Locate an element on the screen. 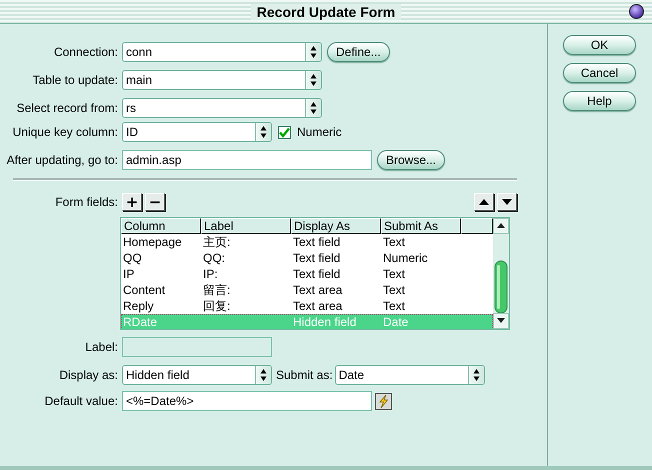 This screenshot has width=652, height=470. table-cell-text: Homepage is located at coordinates (152, 242).